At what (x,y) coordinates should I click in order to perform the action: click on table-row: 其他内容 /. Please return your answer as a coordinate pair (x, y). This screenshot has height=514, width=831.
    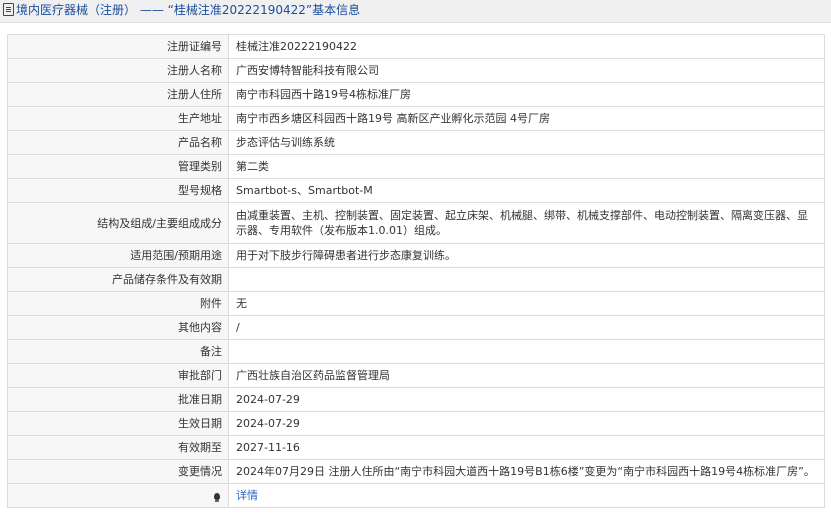
    Looking at the image, I should click on (416, 327).